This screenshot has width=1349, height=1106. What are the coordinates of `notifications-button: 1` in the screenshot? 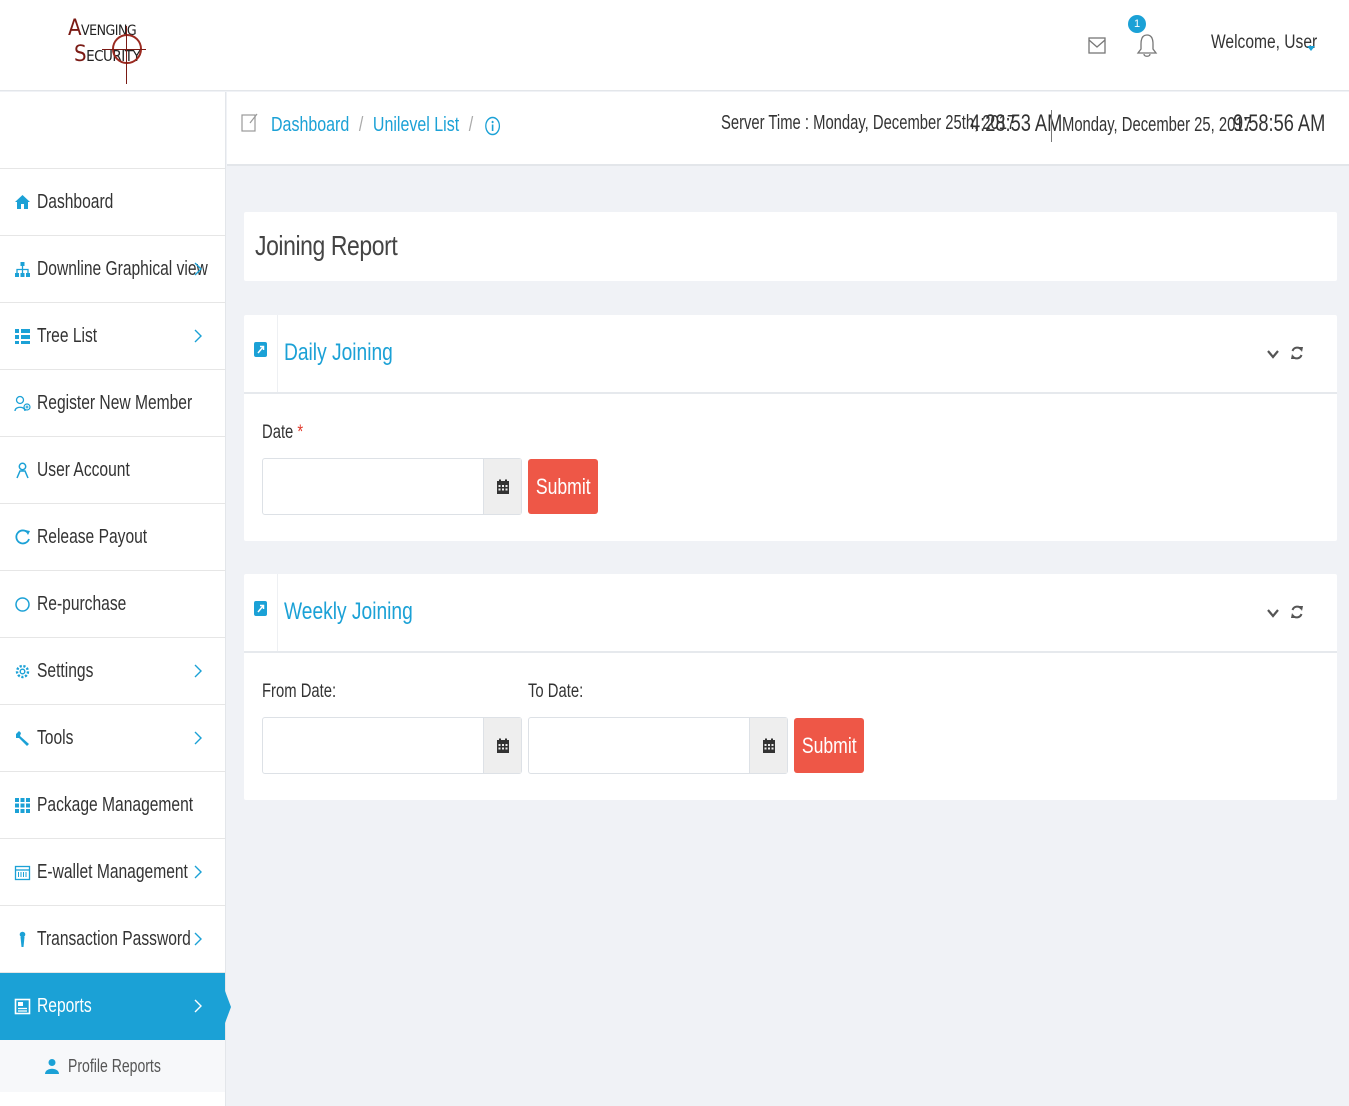 It's located at (1143, 37).